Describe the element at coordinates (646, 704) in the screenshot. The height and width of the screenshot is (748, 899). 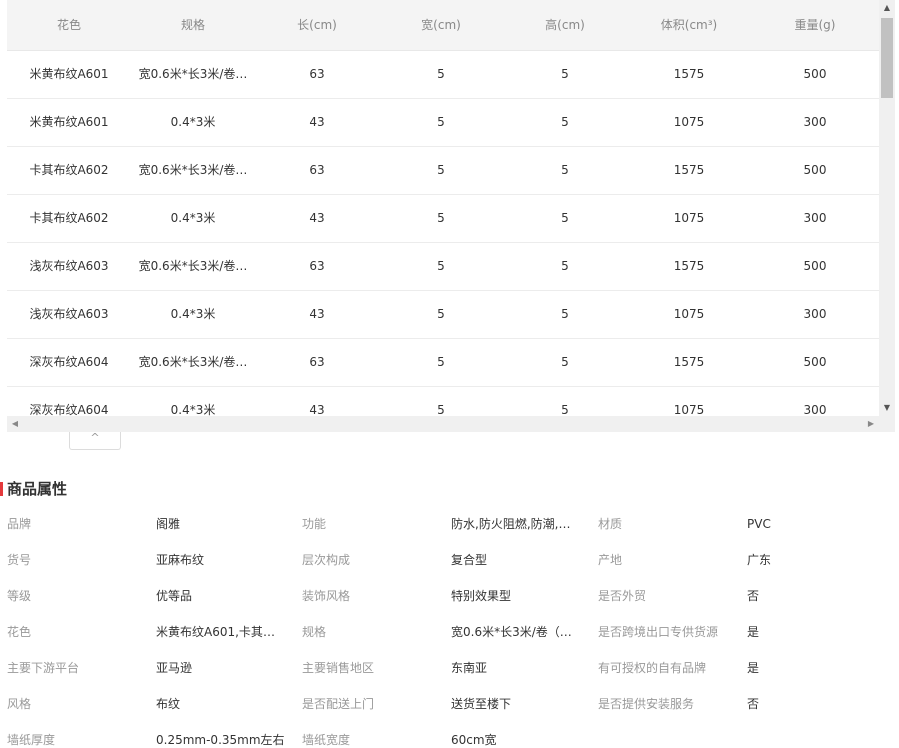
I see `attribute-key: 是否提供安装服务` at that location.